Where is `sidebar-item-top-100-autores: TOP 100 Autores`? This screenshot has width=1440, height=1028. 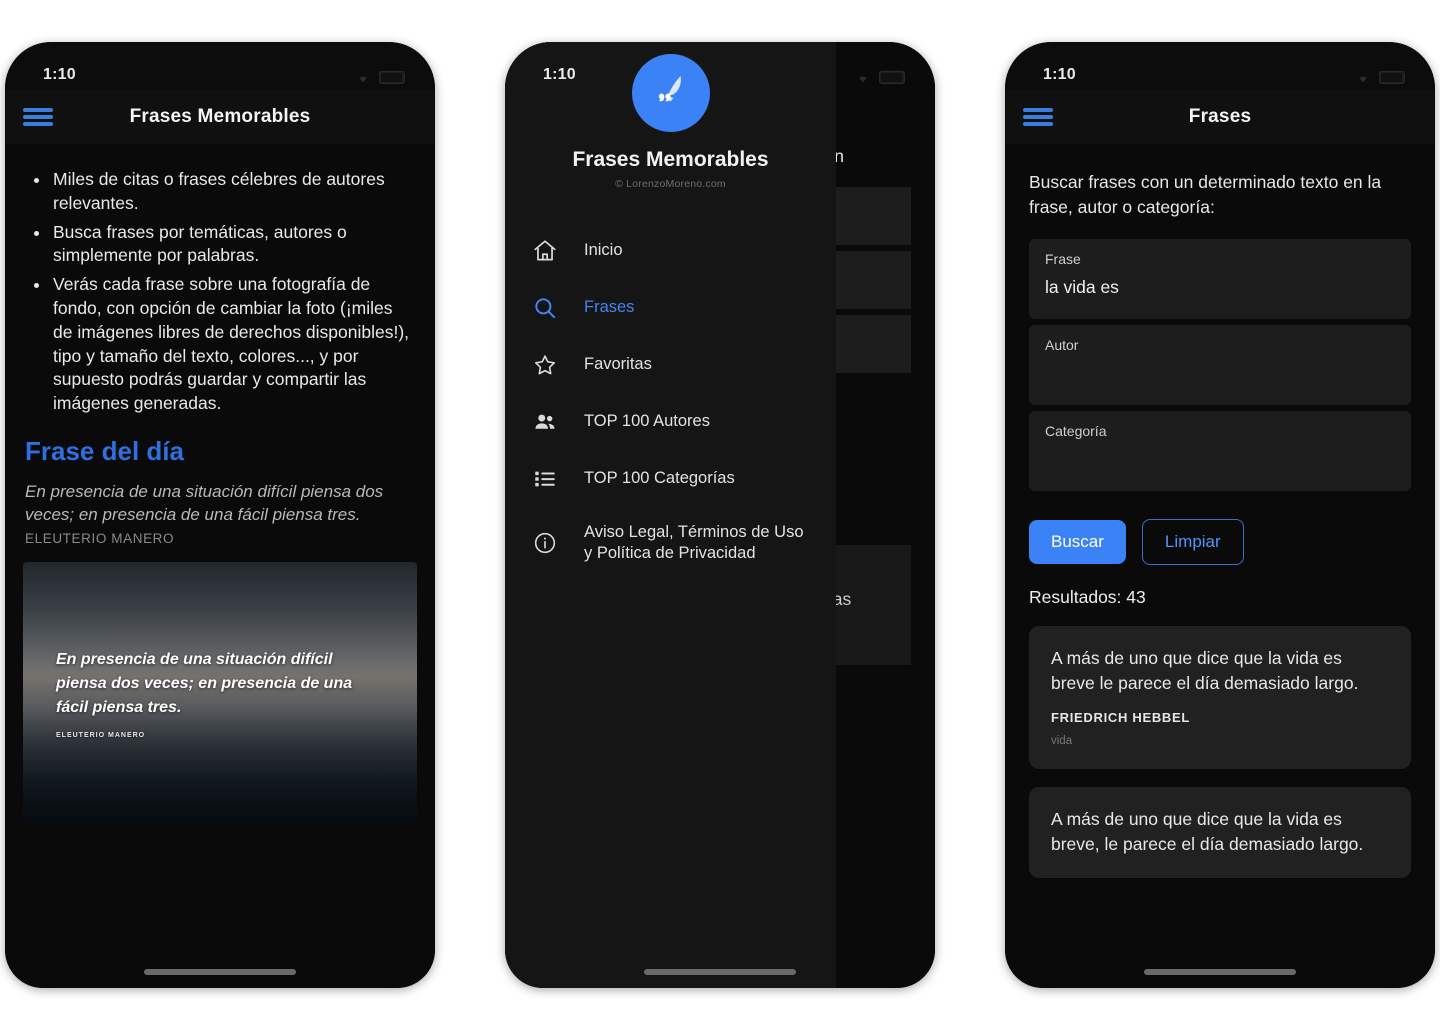 sidebar-item-top-100-autores: TOP 100 Autores is located at coordinates (670, 421).